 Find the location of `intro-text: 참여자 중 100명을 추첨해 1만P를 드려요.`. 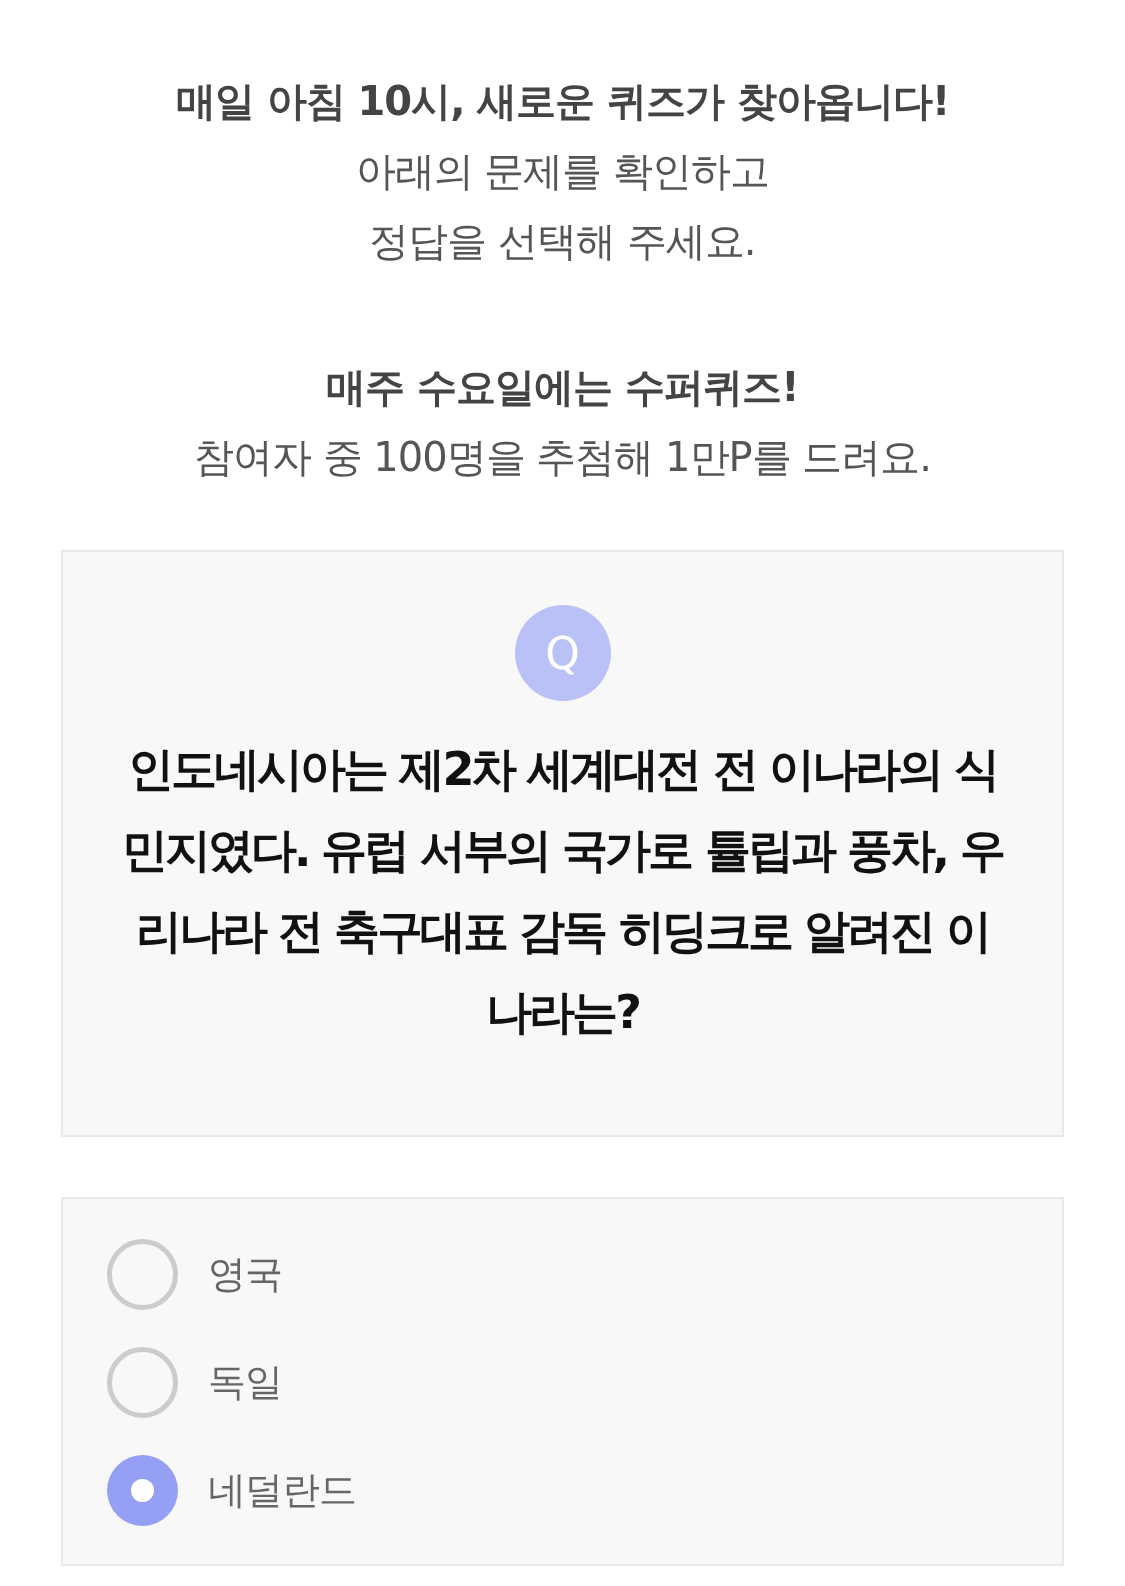

intro-text: 참여자 중 100명을 추첨해 1만P를 드려요. is located at coordinates (562, 457).